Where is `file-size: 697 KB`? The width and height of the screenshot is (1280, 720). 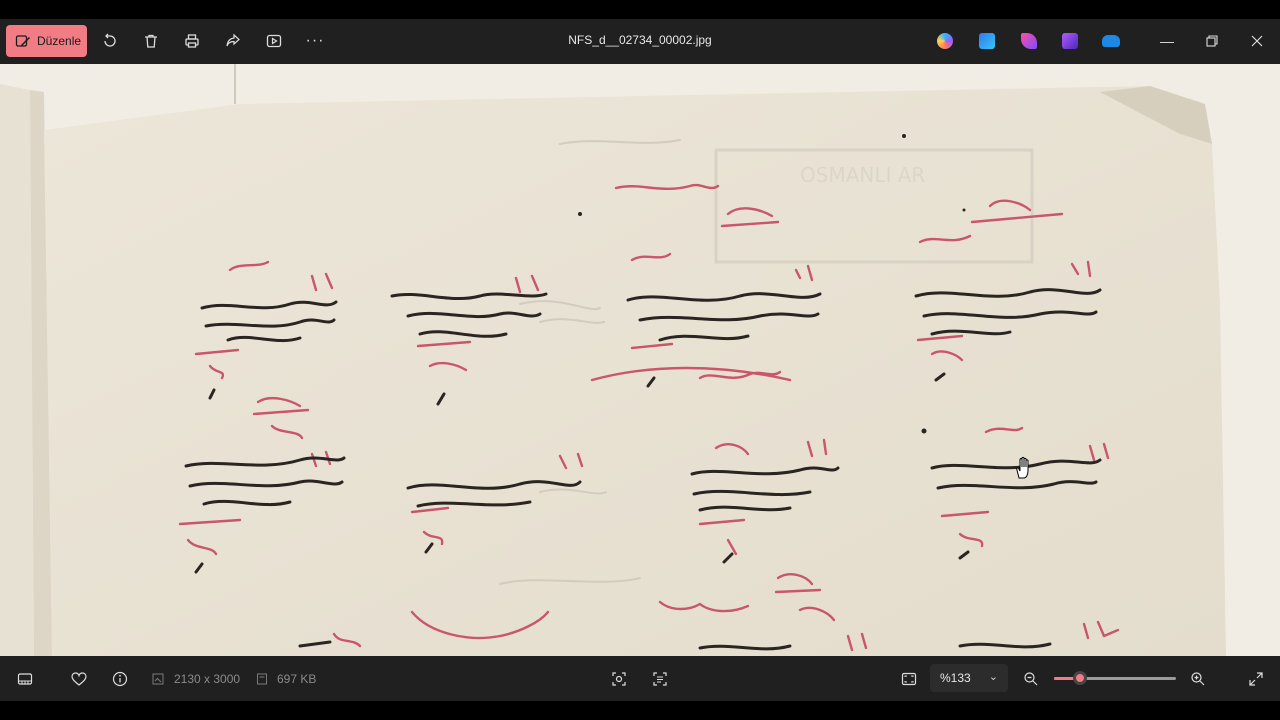 file-size: 697 KB is located at coordinates (297, 679).